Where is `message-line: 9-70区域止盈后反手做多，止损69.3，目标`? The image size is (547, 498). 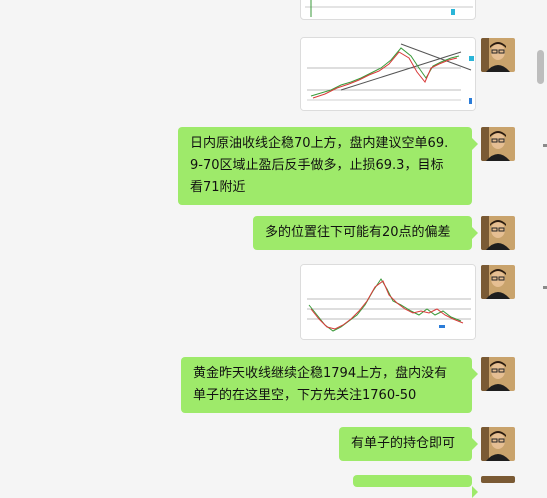
message-line: 9-70区域止盈后反手做多，止损69.3，目标 is located at coordinates (317, 165).